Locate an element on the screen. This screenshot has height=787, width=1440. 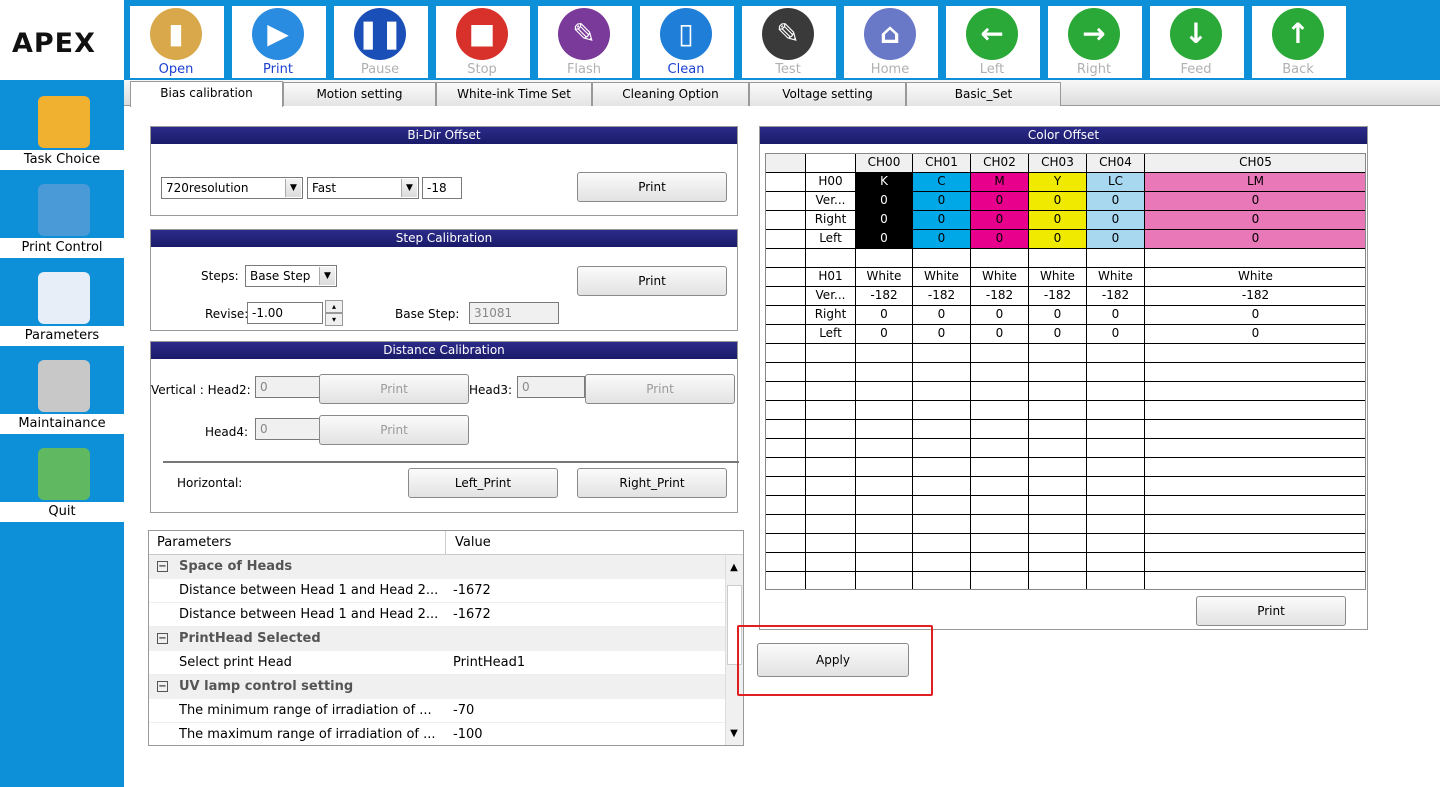
toolbar-stop-button: ■ Stop is located at coordinates (483, 42).